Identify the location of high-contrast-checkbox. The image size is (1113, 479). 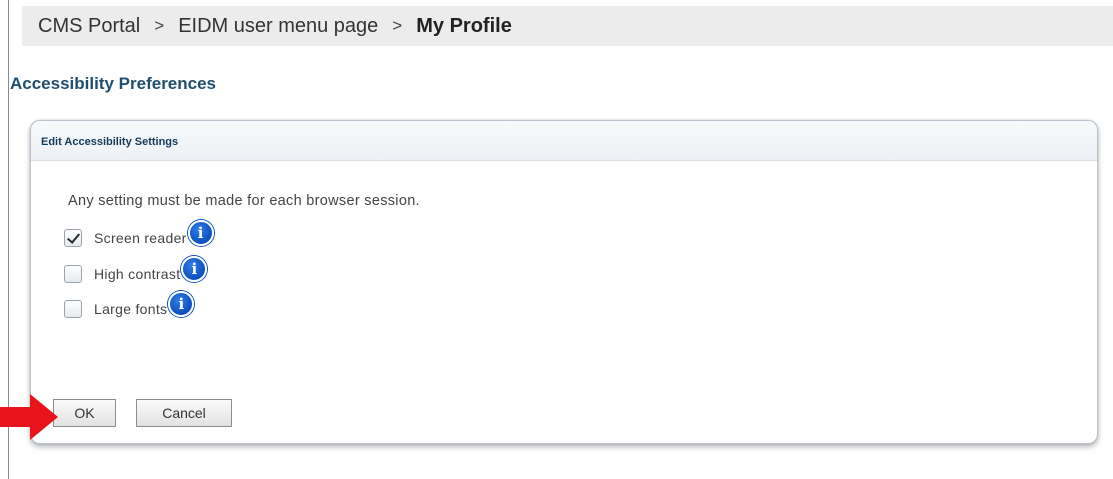
(73, 274).